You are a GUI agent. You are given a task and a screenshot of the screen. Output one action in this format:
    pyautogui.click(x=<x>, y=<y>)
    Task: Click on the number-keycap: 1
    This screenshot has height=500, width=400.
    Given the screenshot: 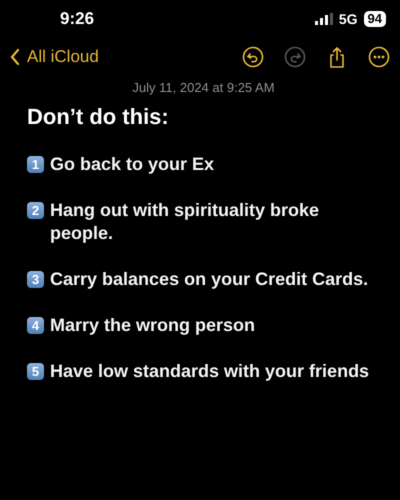 What is the action you would take?
    pyautogui.click(x=35, y=164)
    